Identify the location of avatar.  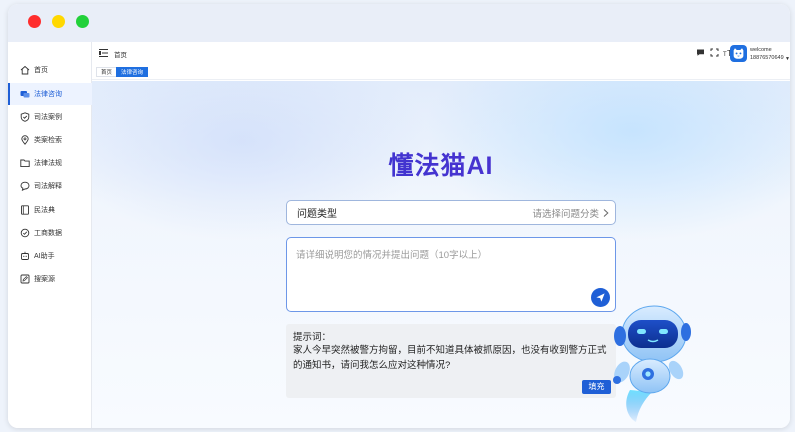
(738, 53).